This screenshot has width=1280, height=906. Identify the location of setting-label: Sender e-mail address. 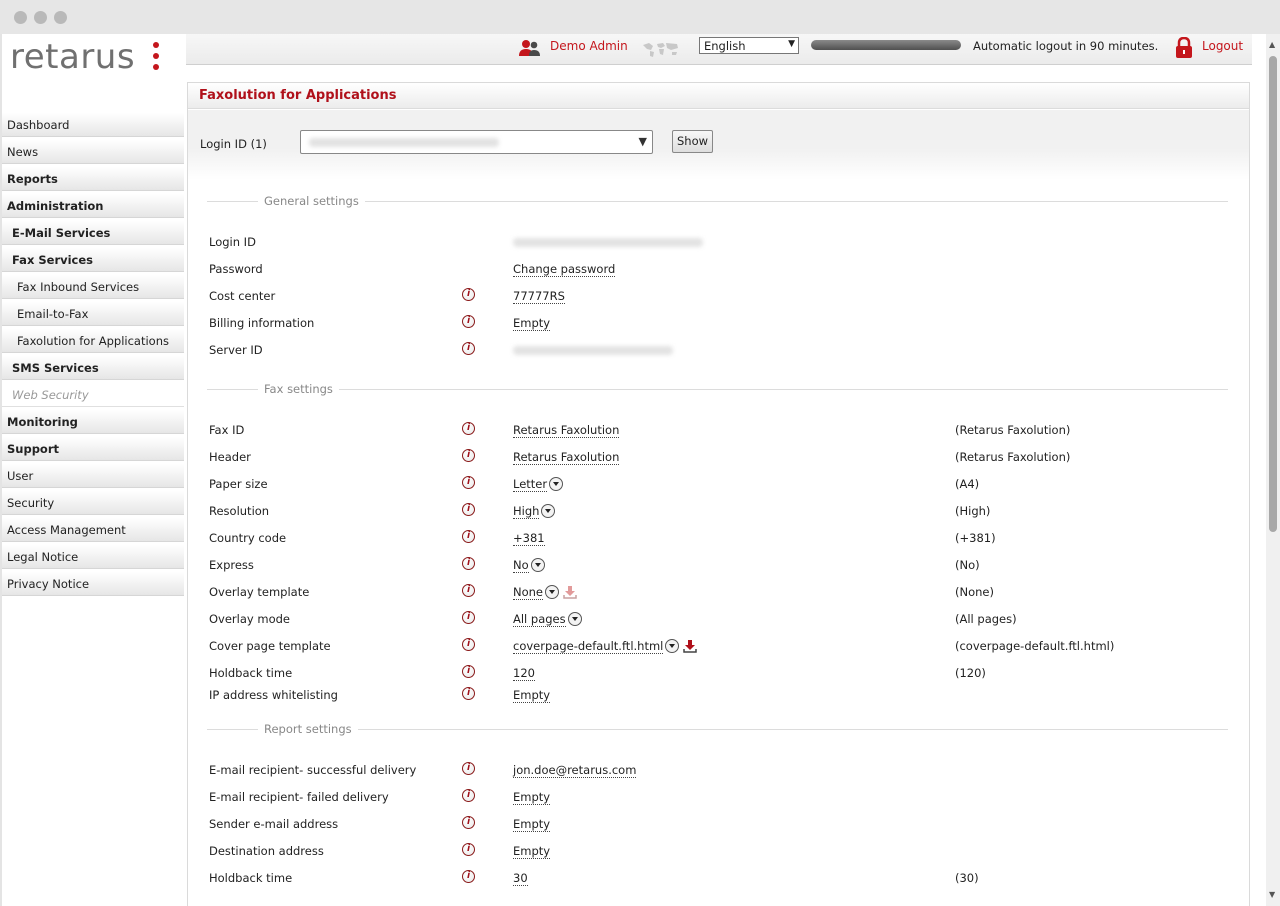
(274, 824).